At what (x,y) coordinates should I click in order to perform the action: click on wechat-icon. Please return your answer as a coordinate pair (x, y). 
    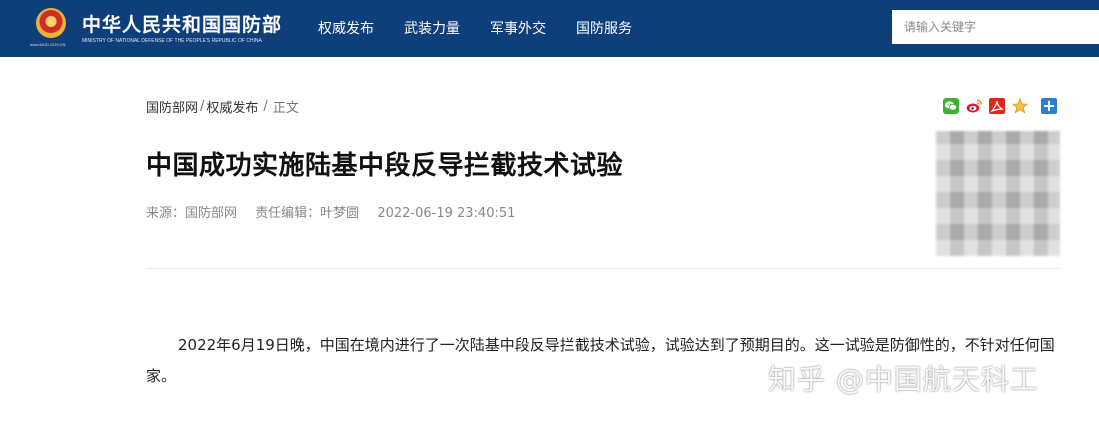
    Looking at the image, I should click on (951, 106).